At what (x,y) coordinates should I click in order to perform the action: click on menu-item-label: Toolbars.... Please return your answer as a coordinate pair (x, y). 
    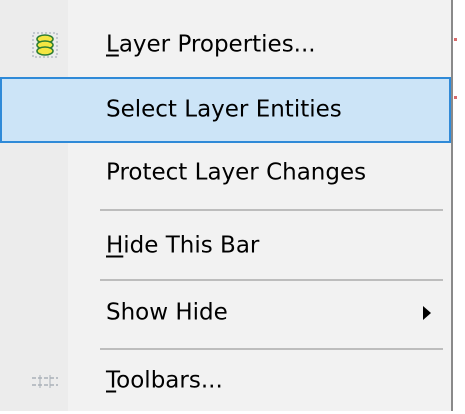
    Looking at the image, I should click on (164, 380).